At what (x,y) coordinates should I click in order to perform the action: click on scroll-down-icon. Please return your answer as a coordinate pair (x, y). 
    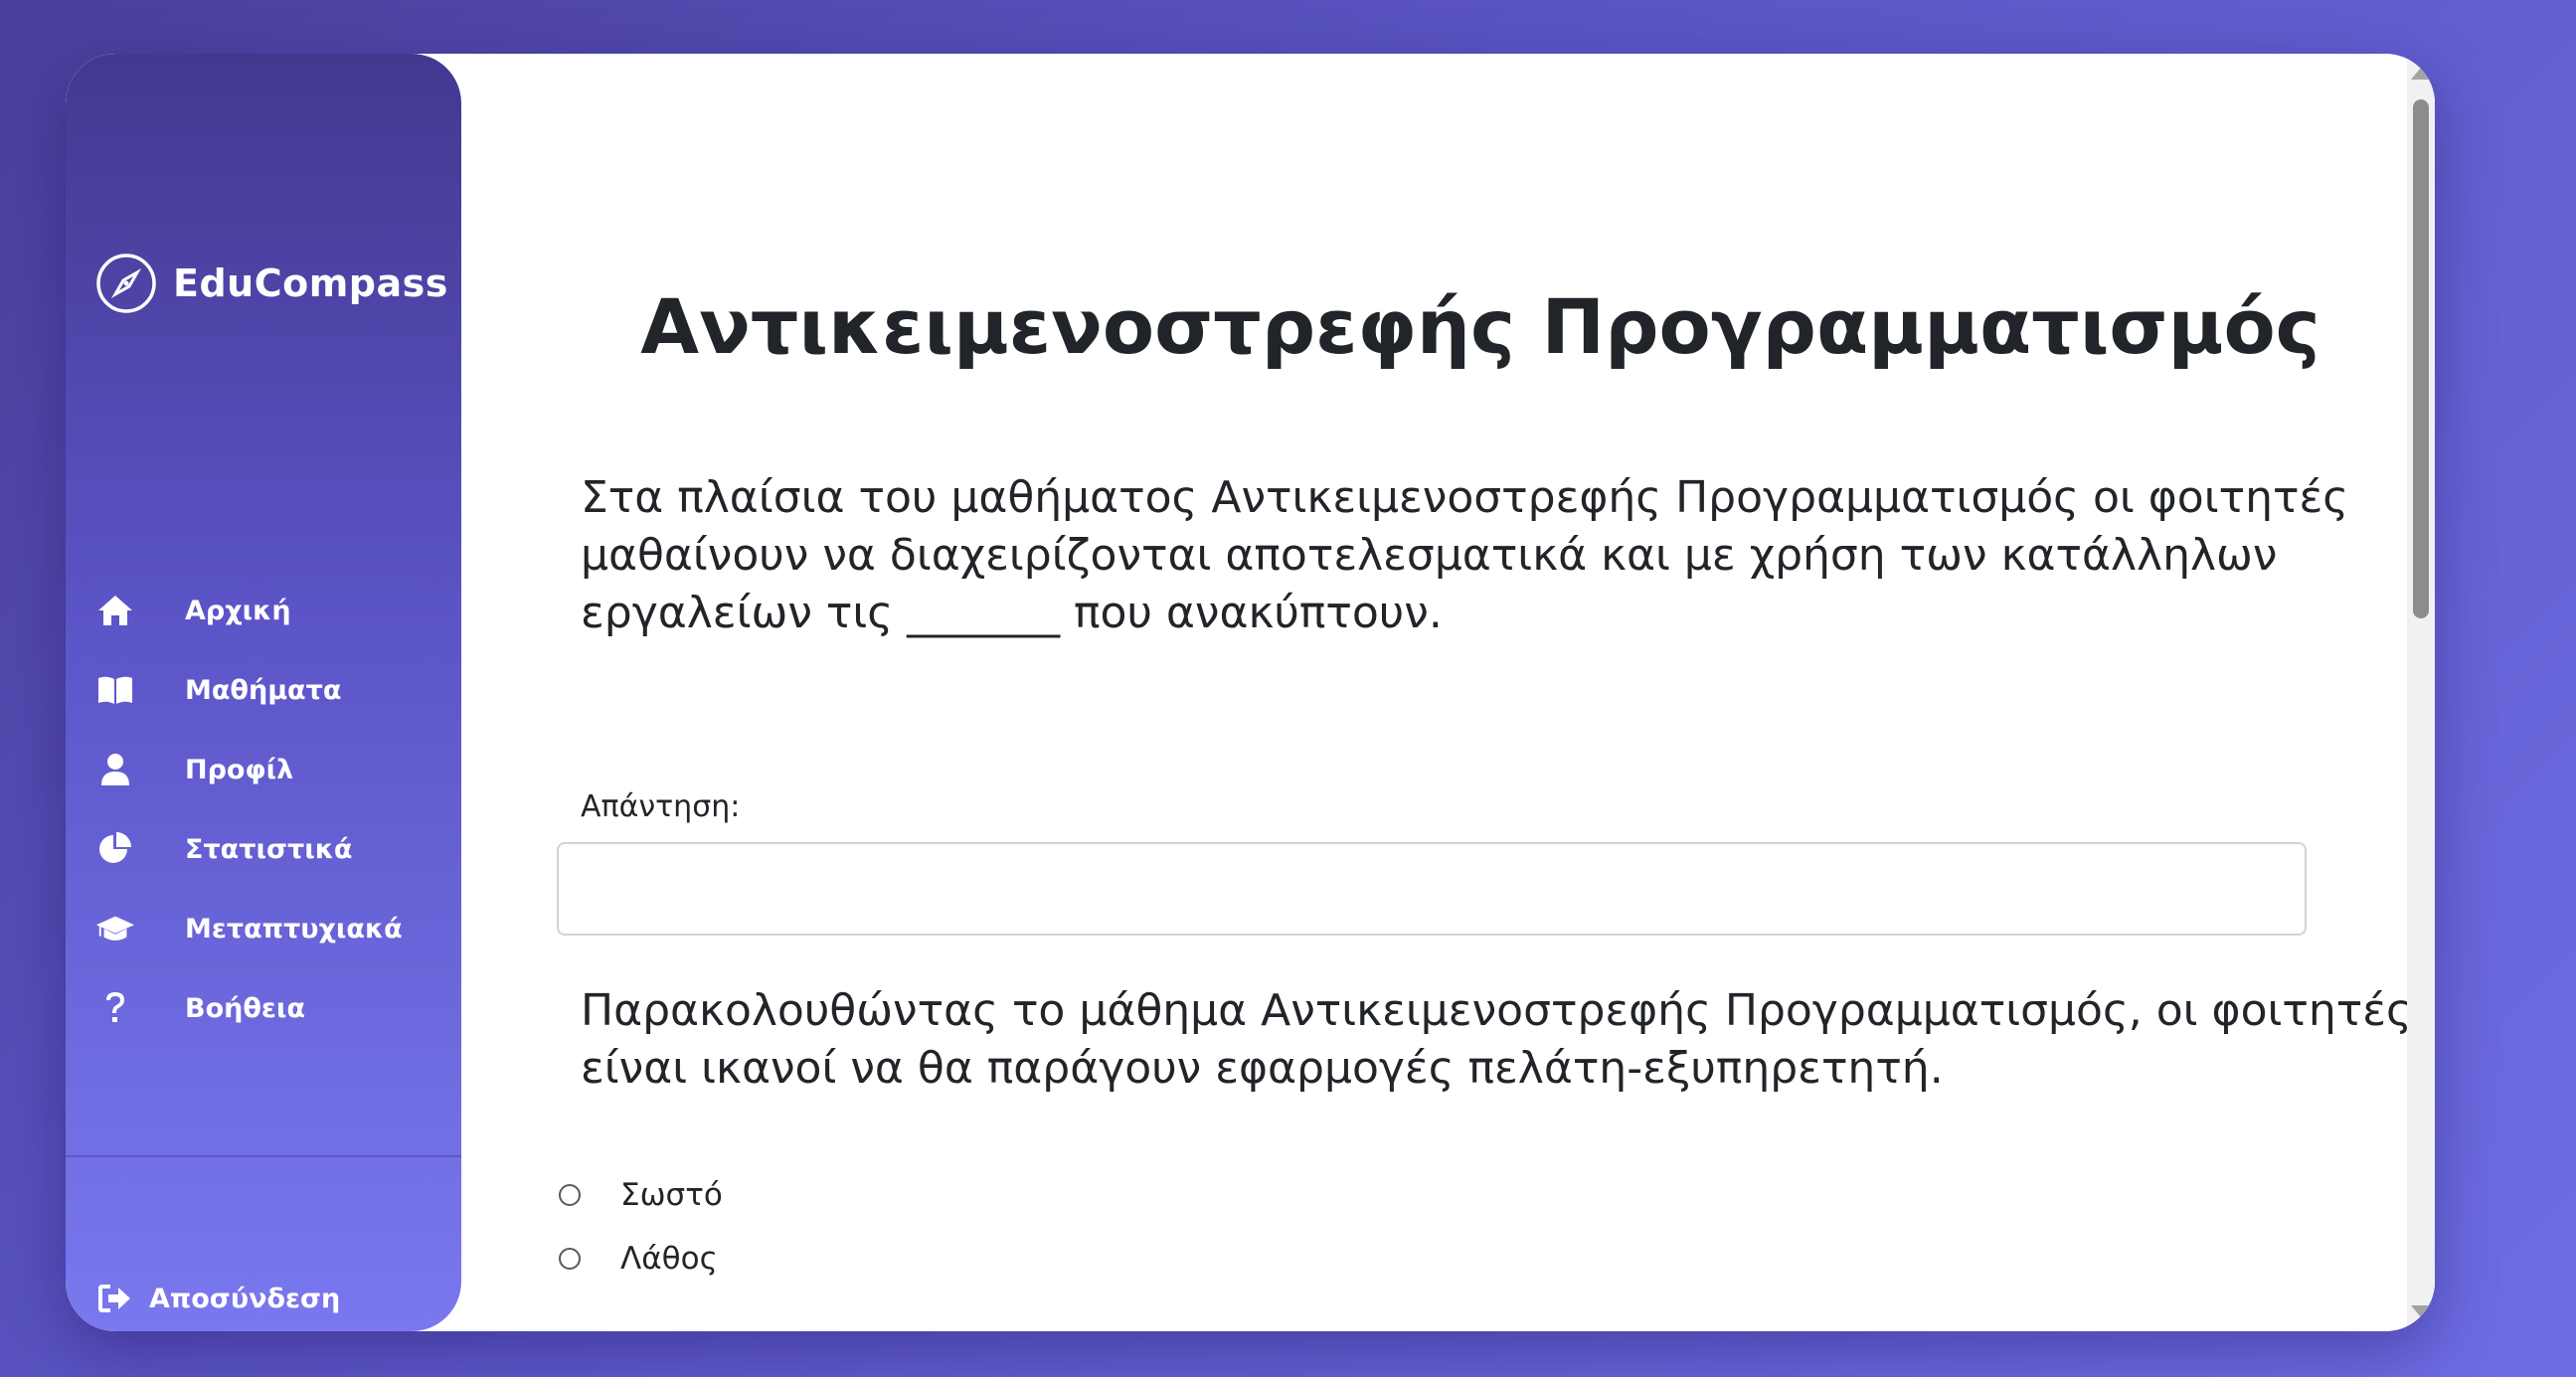
    Looking at the image, I should click on (2421, 1311).